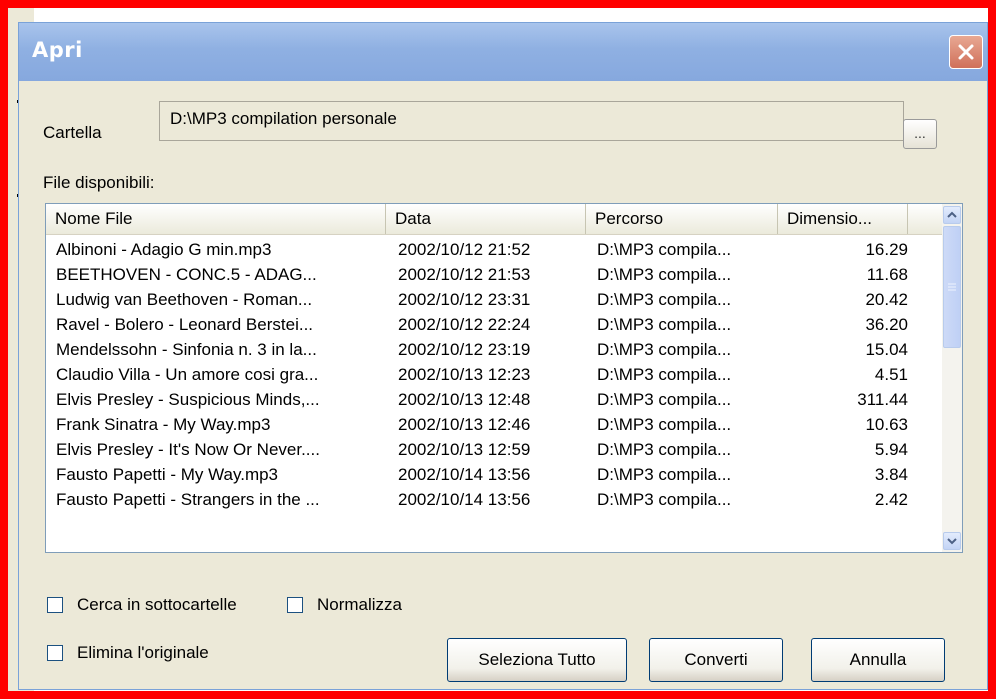 Image resolution: width=996 pixels, height=699 pixels. What do you see at coordinates (464, 349) in the screenshot?
I see `file-date: 2002/10/12 23:19` at bounding box center [464, 349].